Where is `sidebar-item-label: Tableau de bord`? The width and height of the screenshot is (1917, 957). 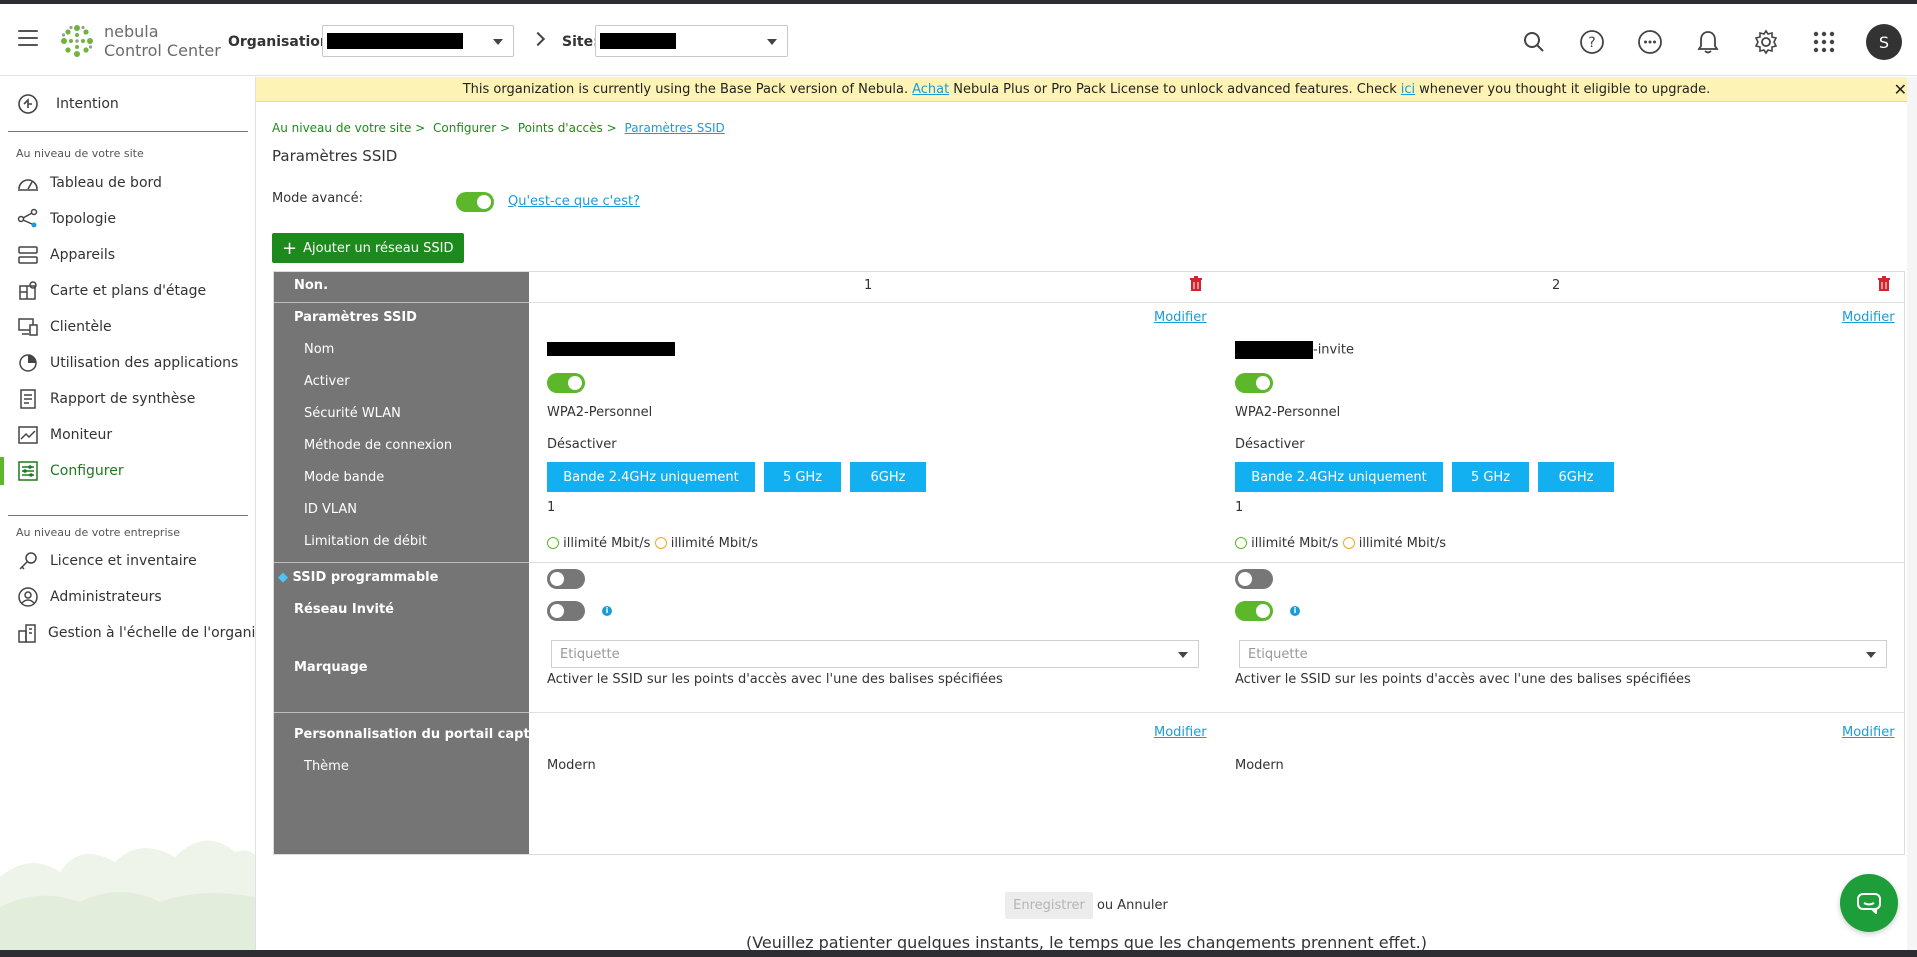
sidebar-item-label: Tableau de bord is located at coordinates (106, 183).